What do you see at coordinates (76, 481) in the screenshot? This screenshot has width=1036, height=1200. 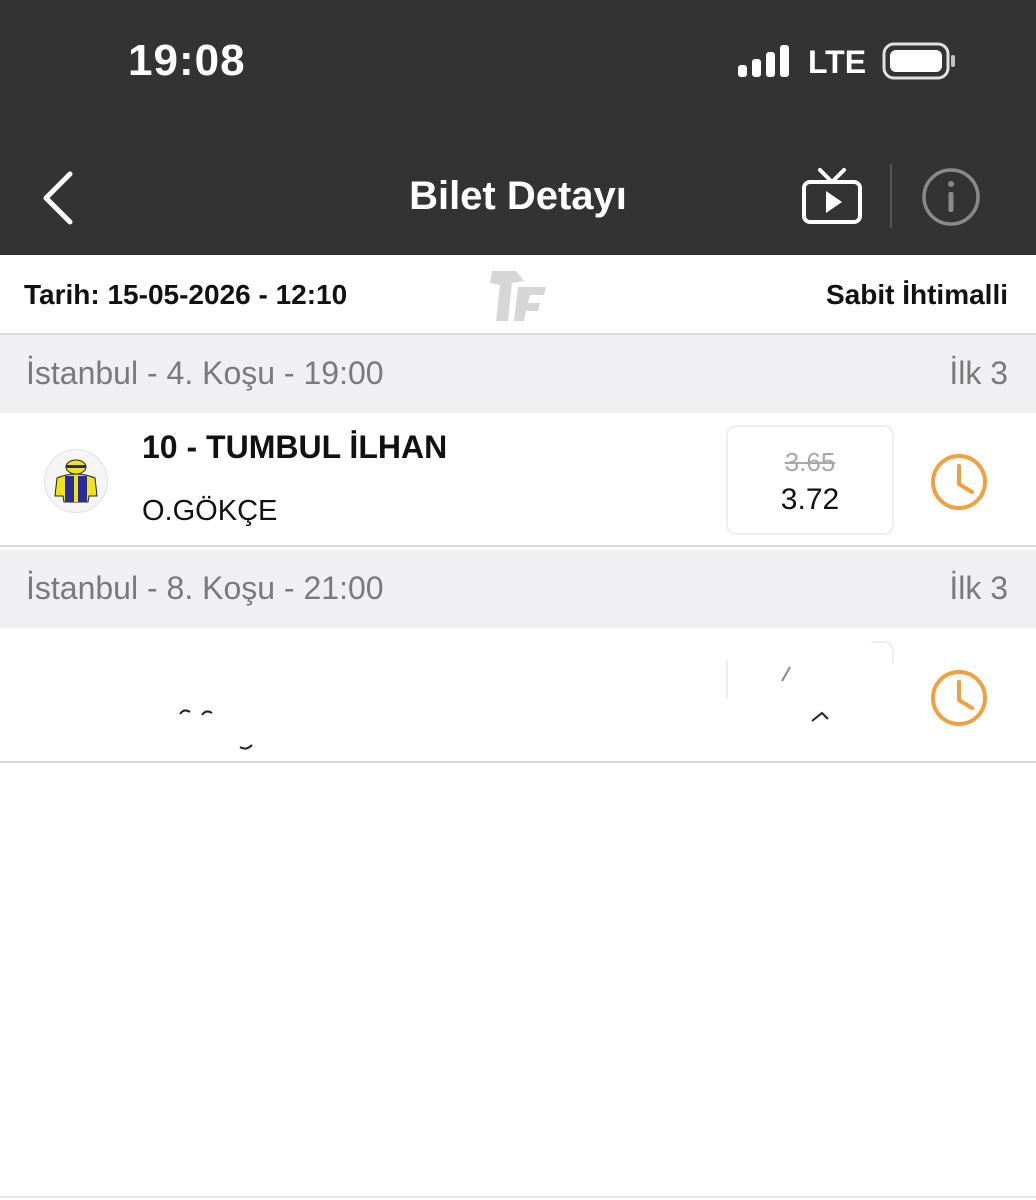 I see `jockey-silk-icon` at bounding box center [76, 481].